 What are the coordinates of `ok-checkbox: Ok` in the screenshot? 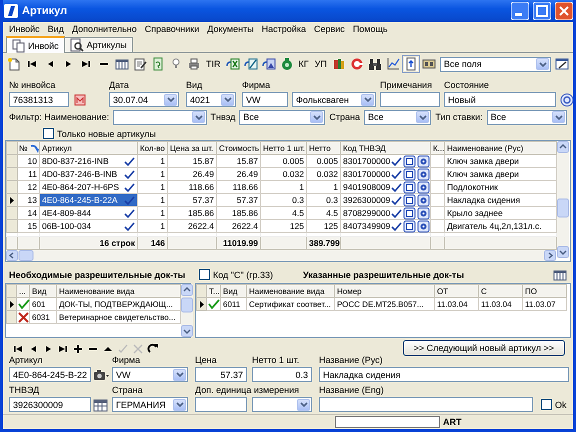 It's located at (554, 404).